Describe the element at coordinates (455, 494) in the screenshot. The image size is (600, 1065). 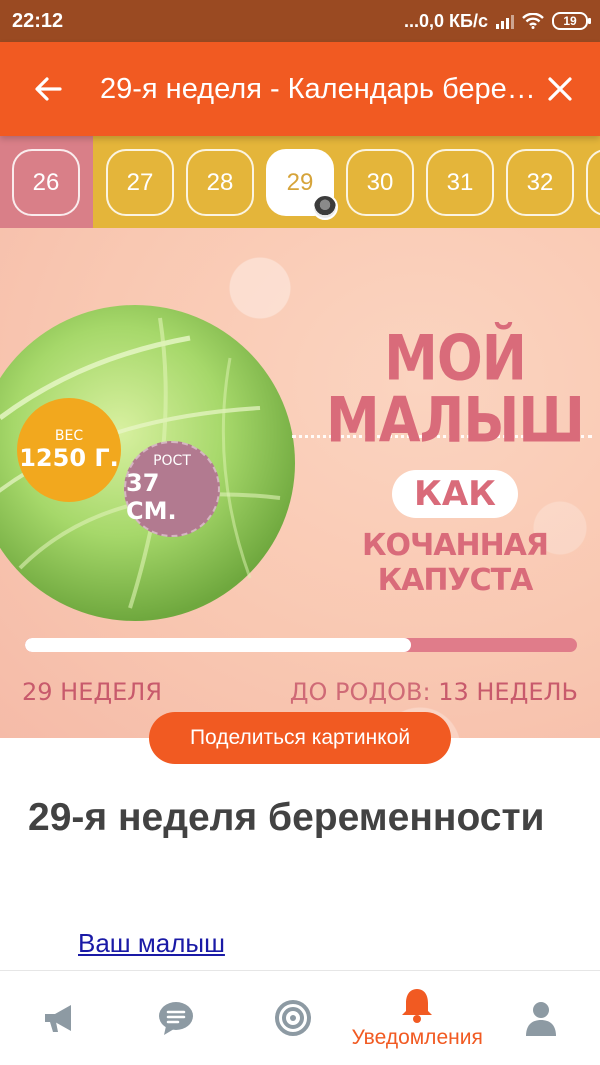
I see `headline-kak: КАК` at that location.